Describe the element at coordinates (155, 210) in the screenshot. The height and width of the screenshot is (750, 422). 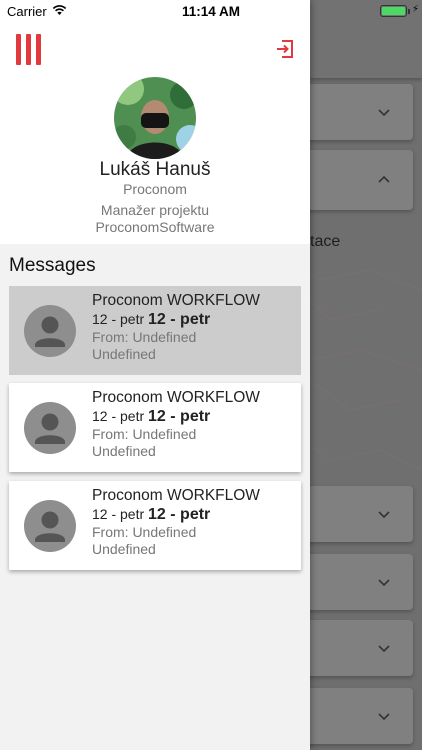
I see `user-role: Manažer projektu` at that location.